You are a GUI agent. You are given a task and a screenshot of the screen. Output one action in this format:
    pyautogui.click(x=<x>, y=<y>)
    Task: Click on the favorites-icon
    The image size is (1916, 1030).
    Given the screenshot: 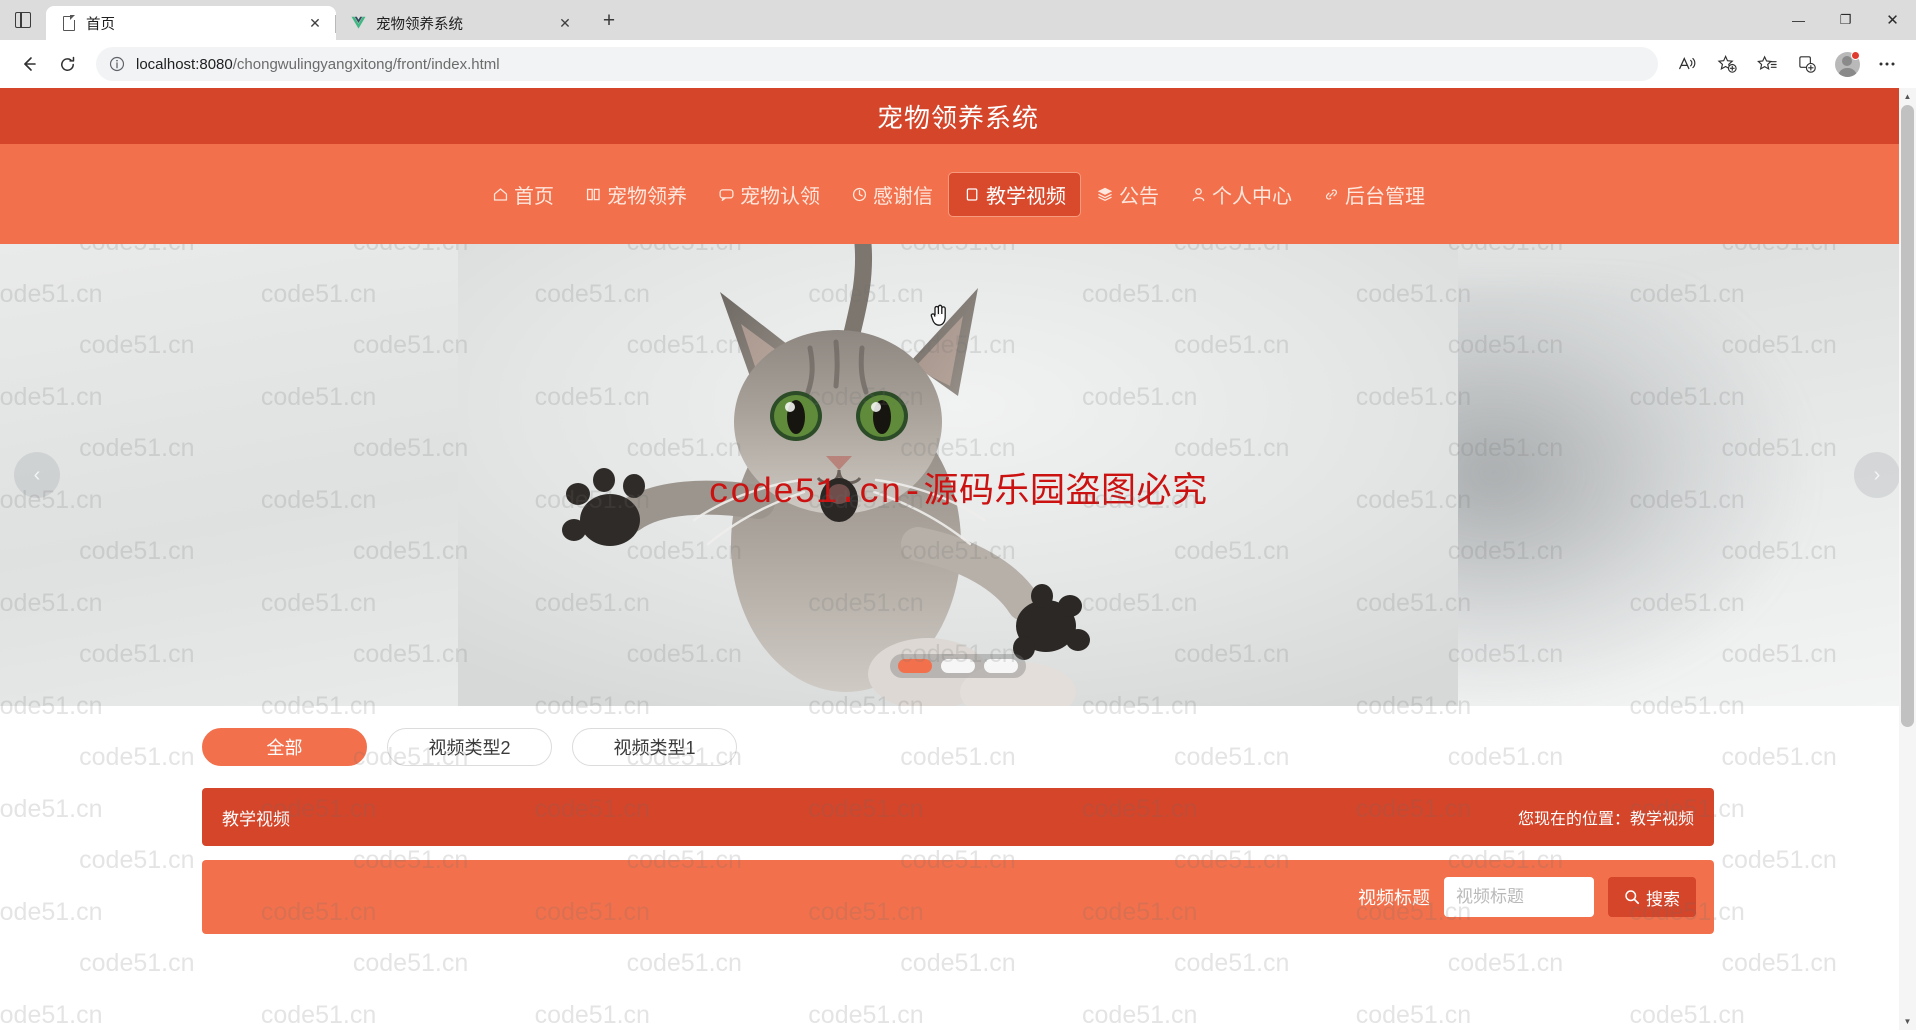 What is the action you would take?
    pyautogui.click(x=1767, y=64)
    